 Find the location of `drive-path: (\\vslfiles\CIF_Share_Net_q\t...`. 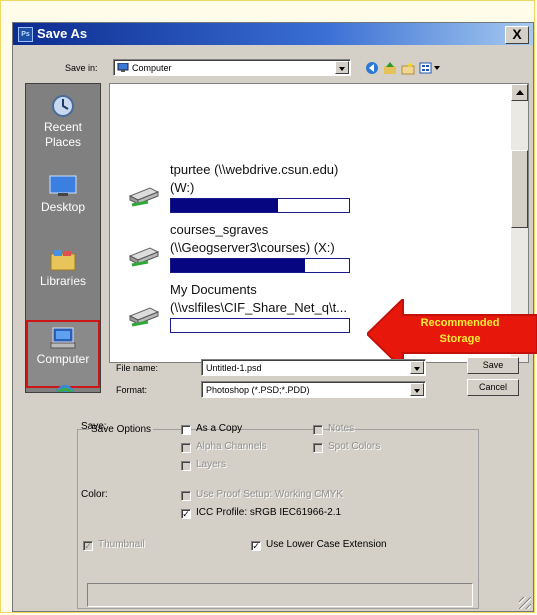

drive-path: (\\vslfiles\CIF_Share_Net_q\t... is located at coordinates (259, 307).